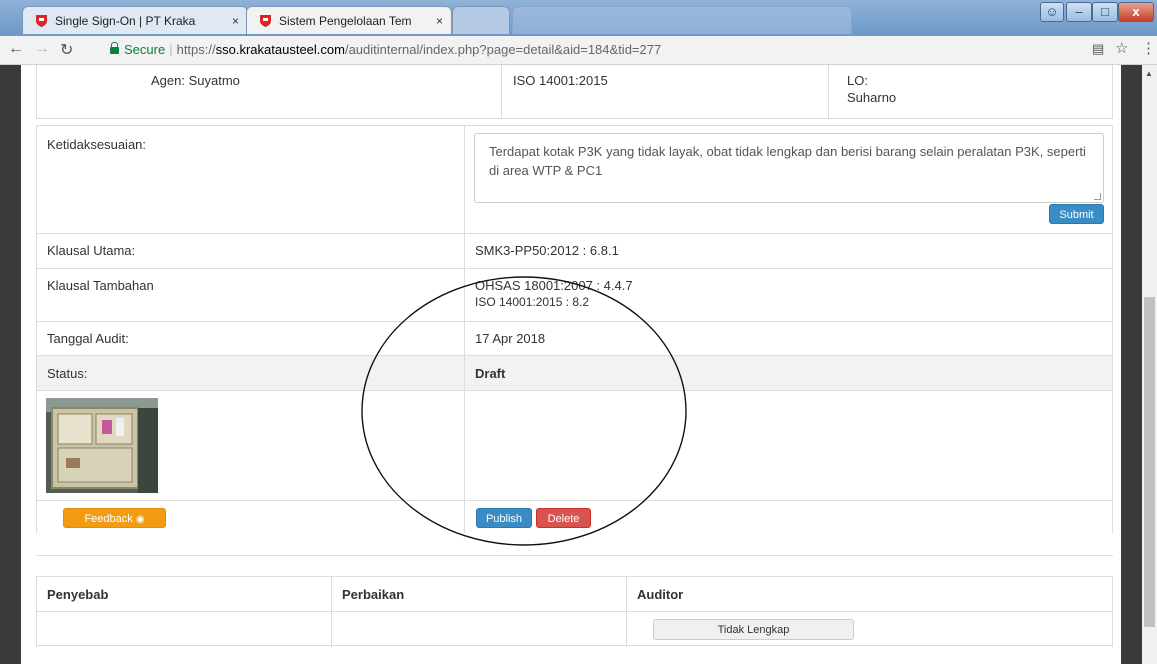 This screenshot has height=664, width=1157. I want to click on tab-label: Single Sign-On | PT Kraka, so click(125, 21).